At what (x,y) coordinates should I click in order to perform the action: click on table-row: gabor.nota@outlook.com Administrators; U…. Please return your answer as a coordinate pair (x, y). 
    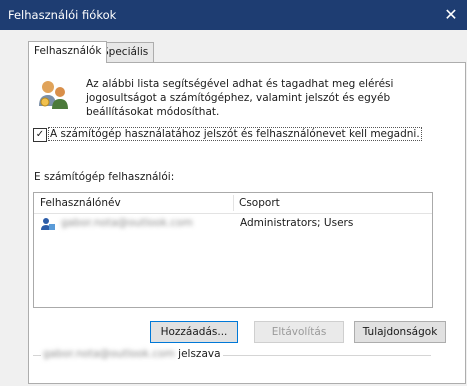
    Looking at the image, I should click on (233, 224).